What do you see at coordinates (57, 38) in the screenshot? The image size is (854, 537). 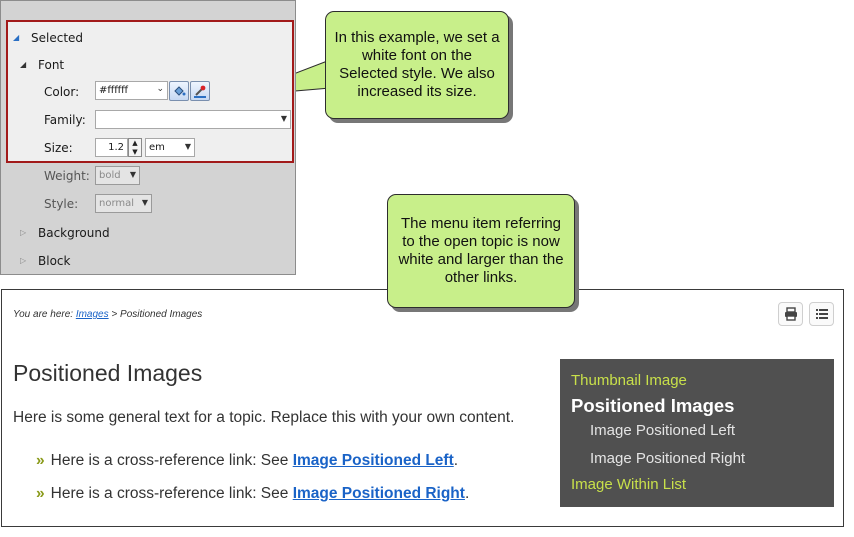 I see `selected-node-label: Selected` at bounding box center [57, 38].